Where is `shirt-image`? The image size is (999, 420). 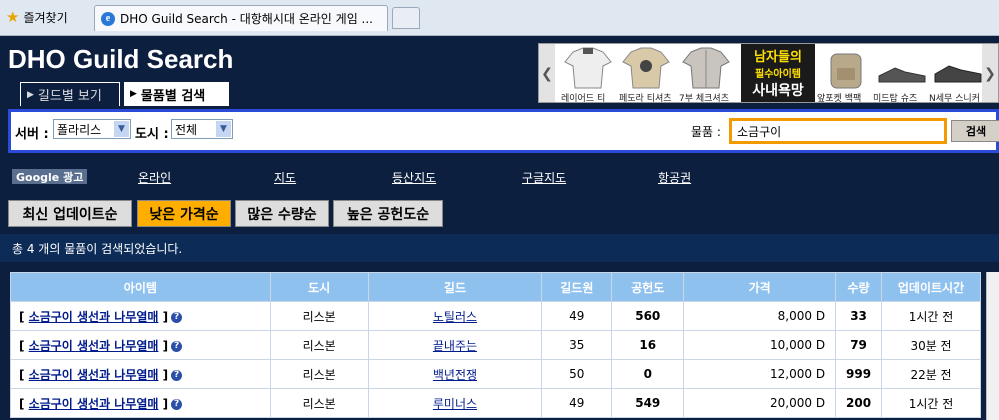
shirt-image is located at coordinates (706, 68).